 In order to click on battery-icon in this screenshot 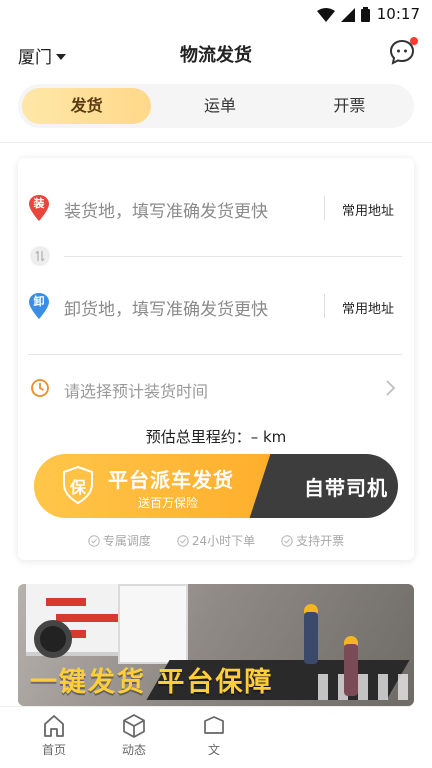, I will do `click(365, 14)`.